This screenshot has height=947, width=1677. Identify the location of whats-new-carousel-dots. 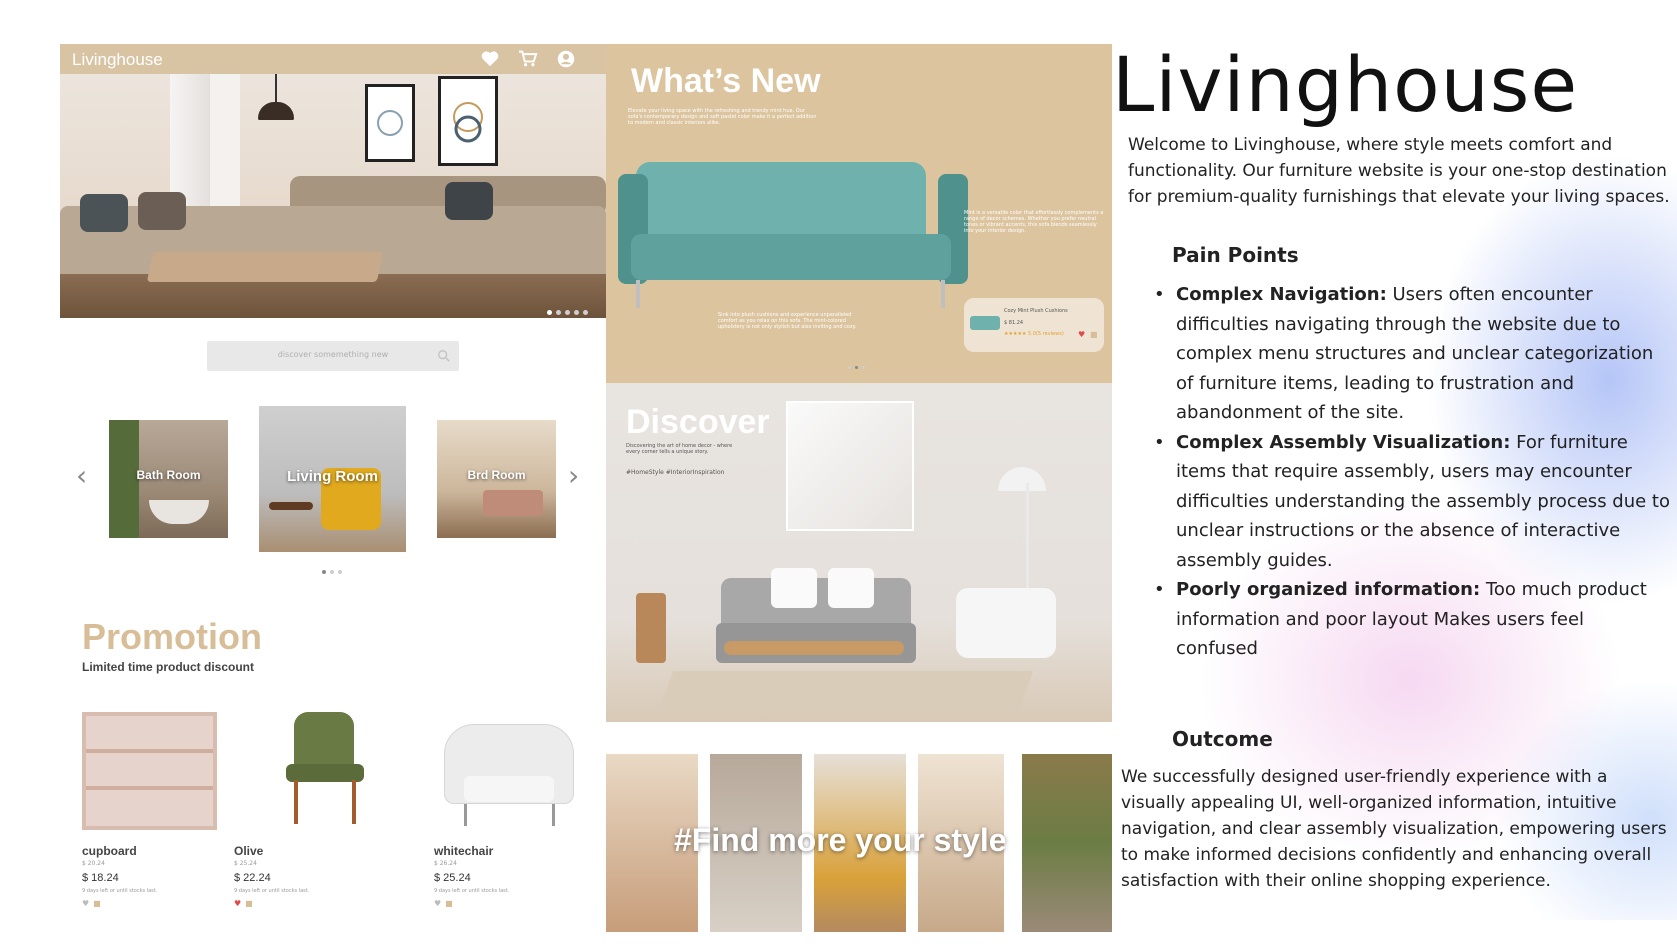
(856, 367).